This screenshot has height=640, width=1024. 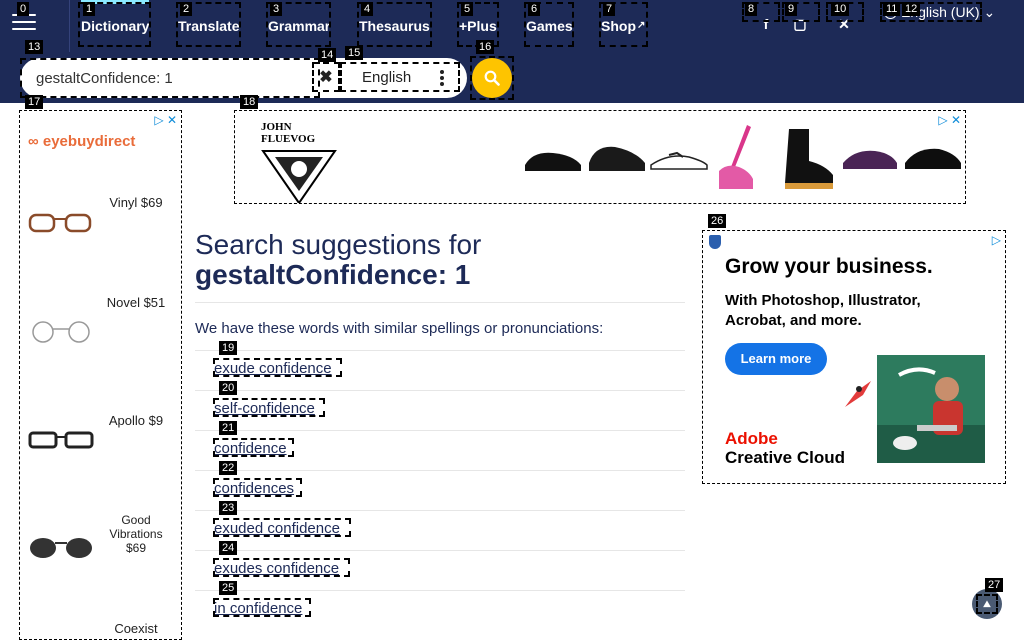 What do you see at coordinates (989, 12) in the screenshot?
I see `chevron-down-icon: ⌄` at bounding box center [989, 12].